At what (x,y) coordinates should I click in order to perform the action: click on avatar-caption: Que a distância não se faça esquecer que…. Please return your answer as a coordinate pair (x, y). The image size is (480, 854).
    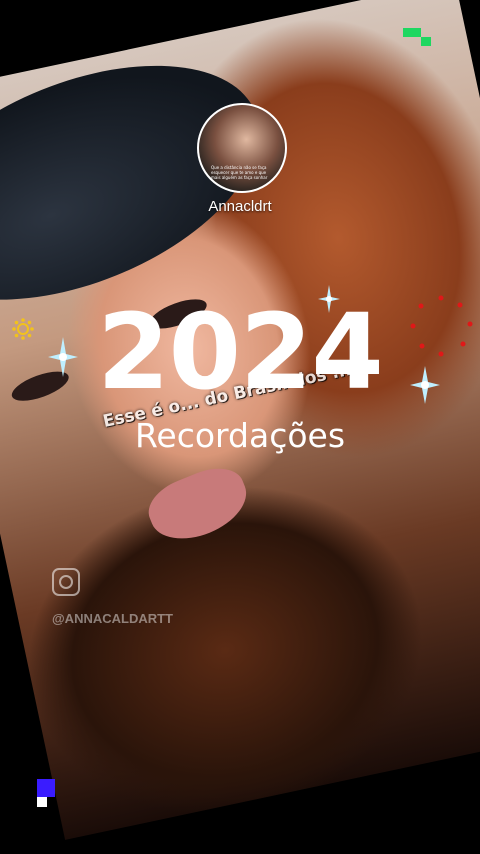
    Looking at the image, I should click on (239, 172).